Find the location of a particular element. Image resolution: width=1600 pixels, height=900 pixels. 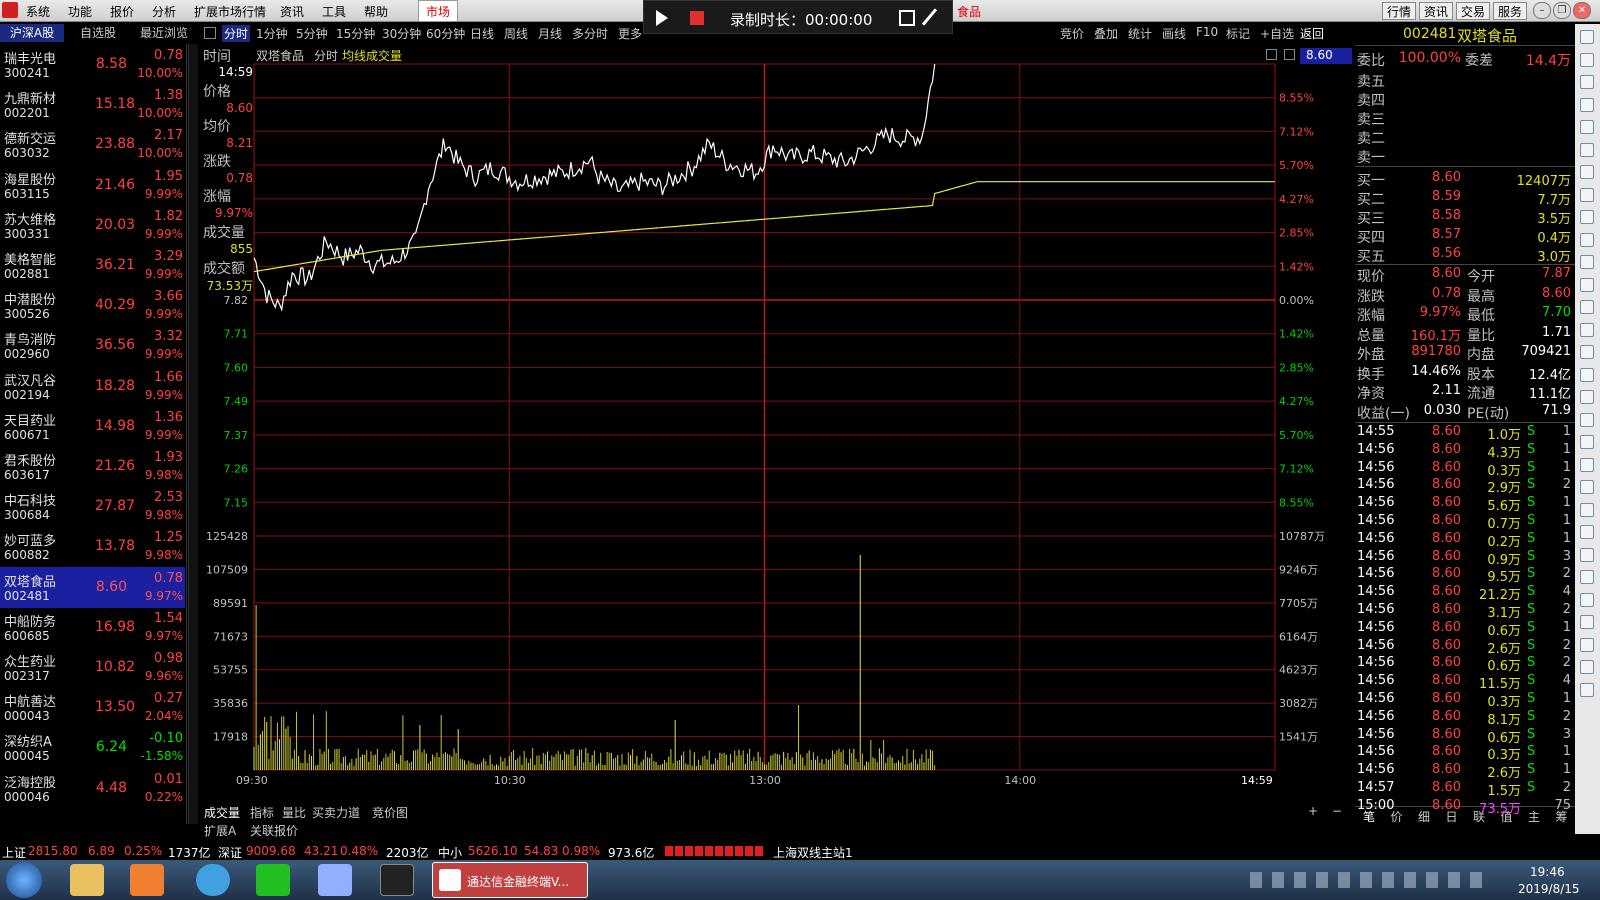

tray-icons is located at coordinates (1370, 880).